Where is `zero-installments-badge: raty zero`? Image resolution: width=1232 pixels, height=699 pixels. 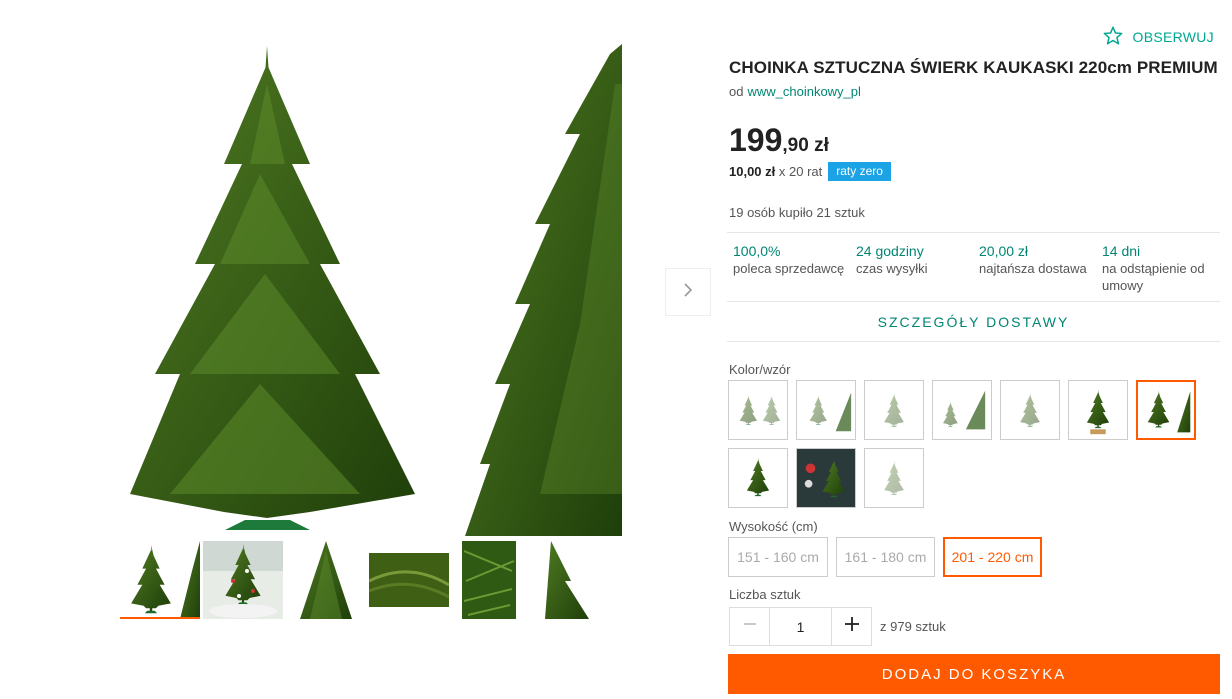 zero-installments-badge: raty zero is located at coordinates (859, 171).